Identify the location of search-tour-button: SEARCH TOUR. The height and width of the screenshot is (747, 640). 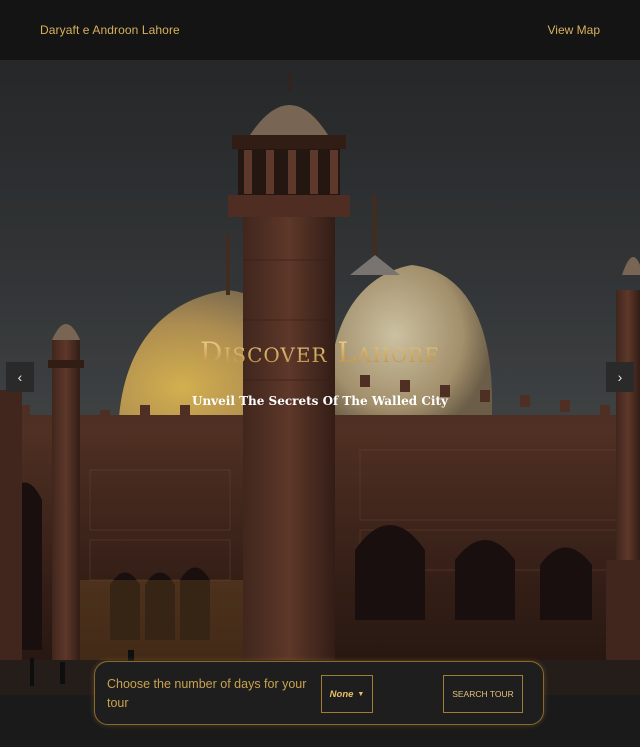
(483, 694).